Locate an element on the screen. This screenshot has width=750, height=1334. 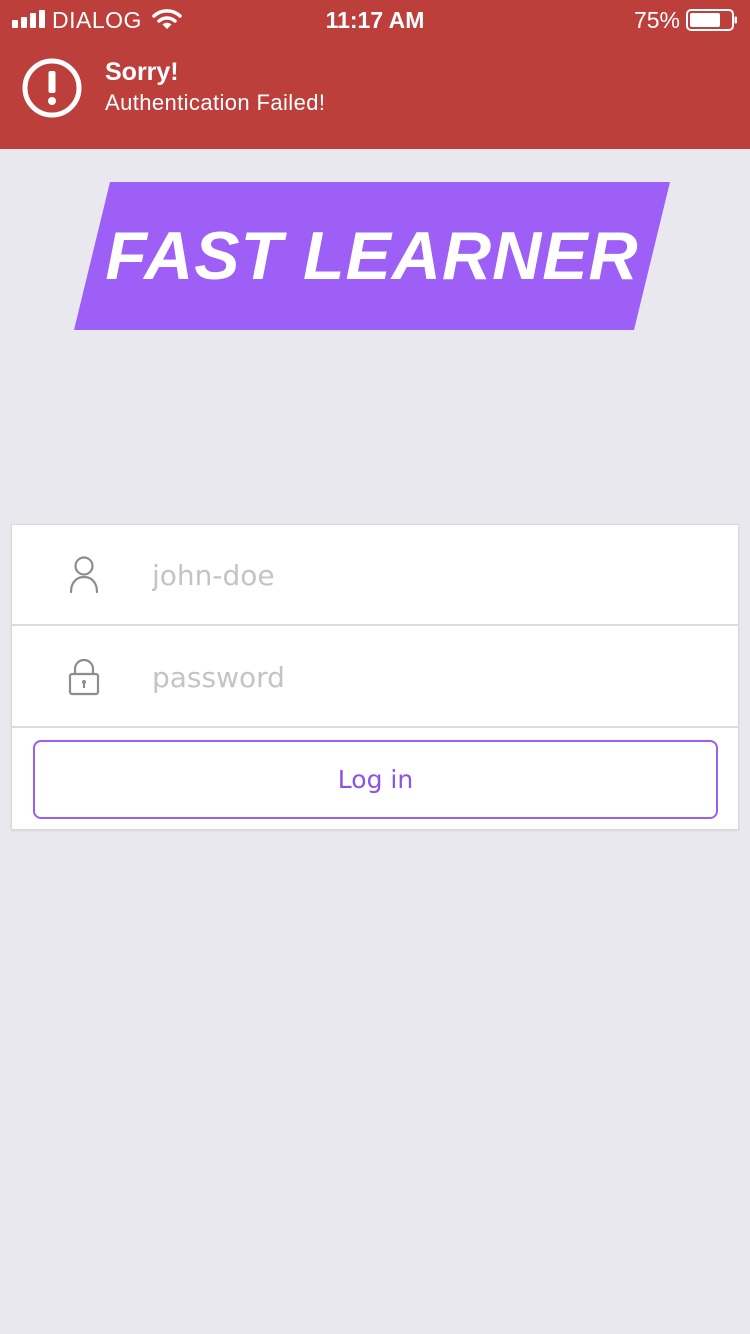
alert-message: Authentication Failed! is located at coordinates (215, 102).